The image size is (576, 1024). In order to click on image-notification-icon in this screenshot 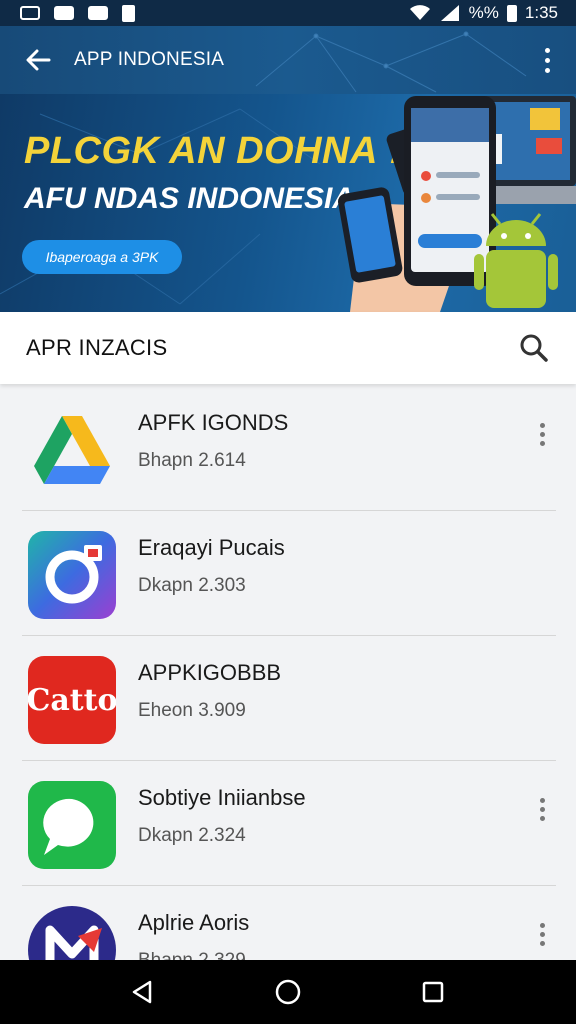, I will do `click(30, 13)`.